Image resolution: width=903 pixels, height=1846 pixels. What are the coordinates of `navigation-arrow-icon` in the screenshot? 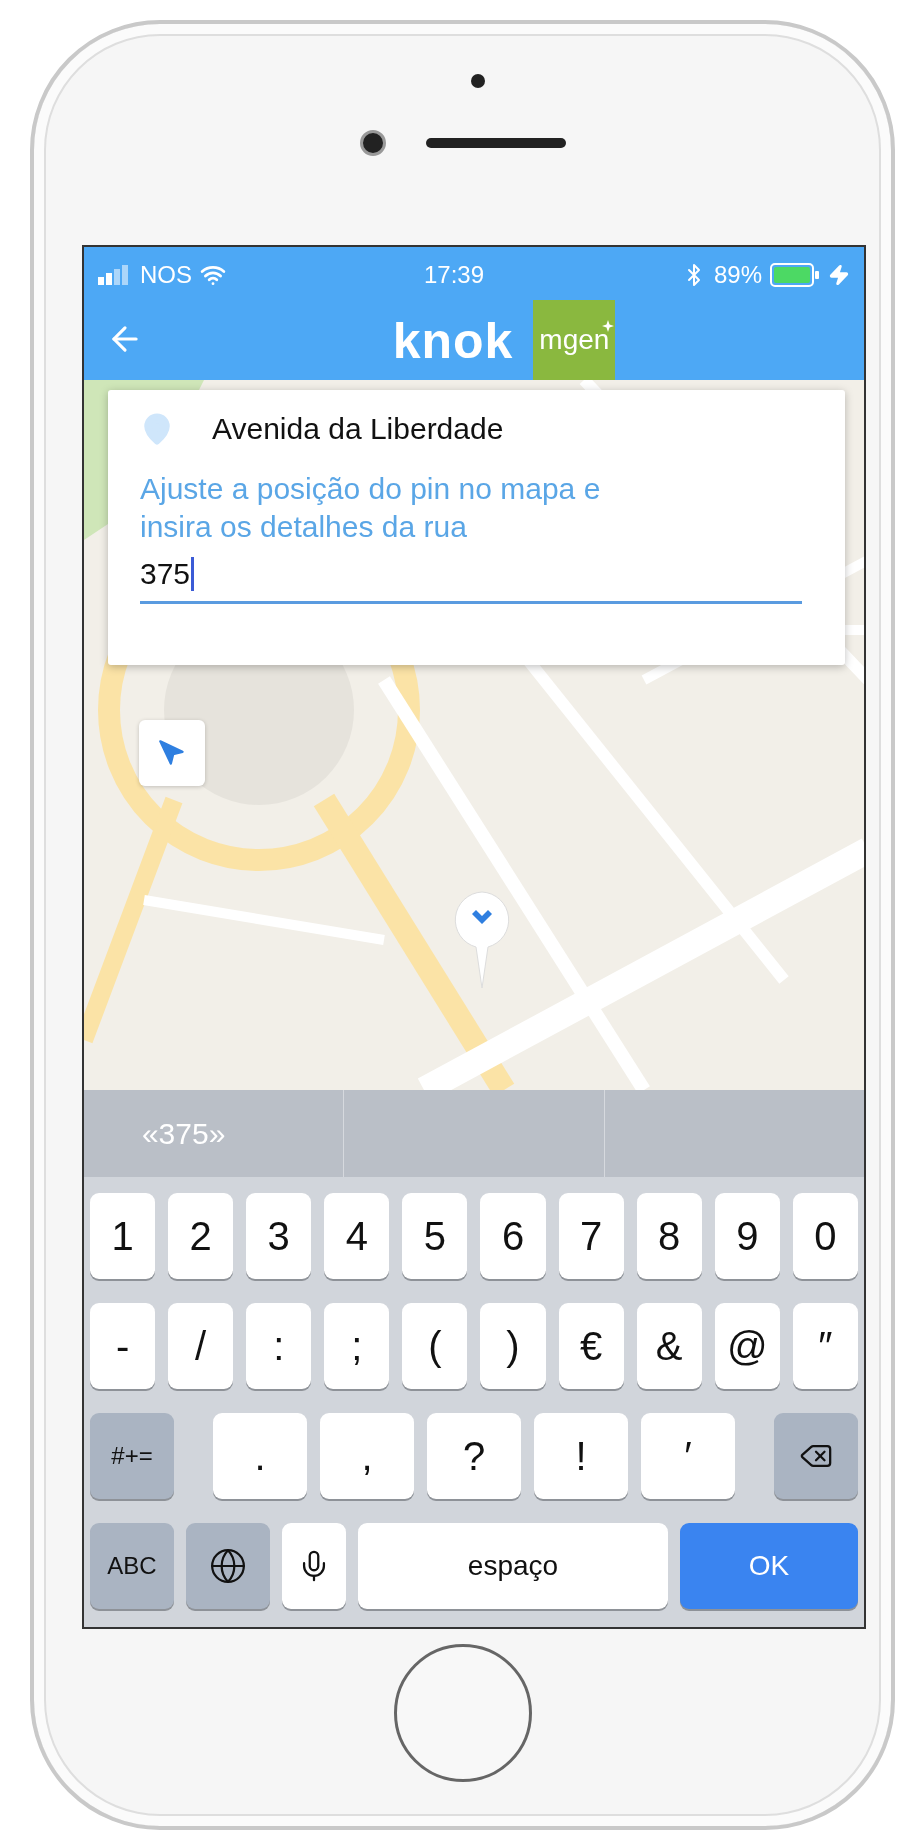 It's located at (172, 753).